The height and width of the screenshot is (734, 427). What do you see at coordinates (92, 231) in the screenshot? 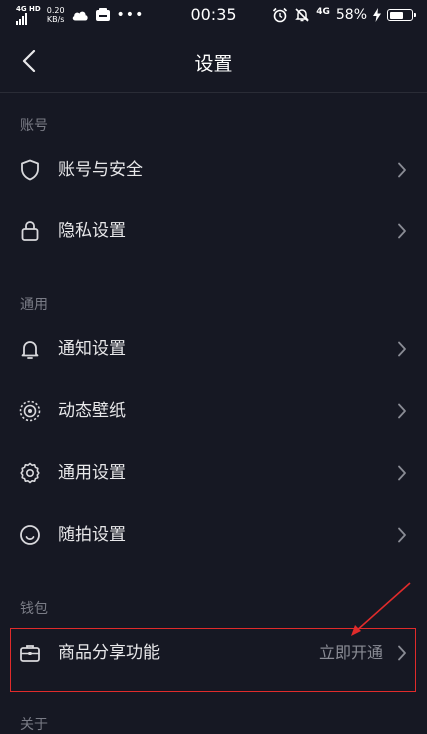
I see `row-label: 隐私设置` at bounding box center [92, 231].